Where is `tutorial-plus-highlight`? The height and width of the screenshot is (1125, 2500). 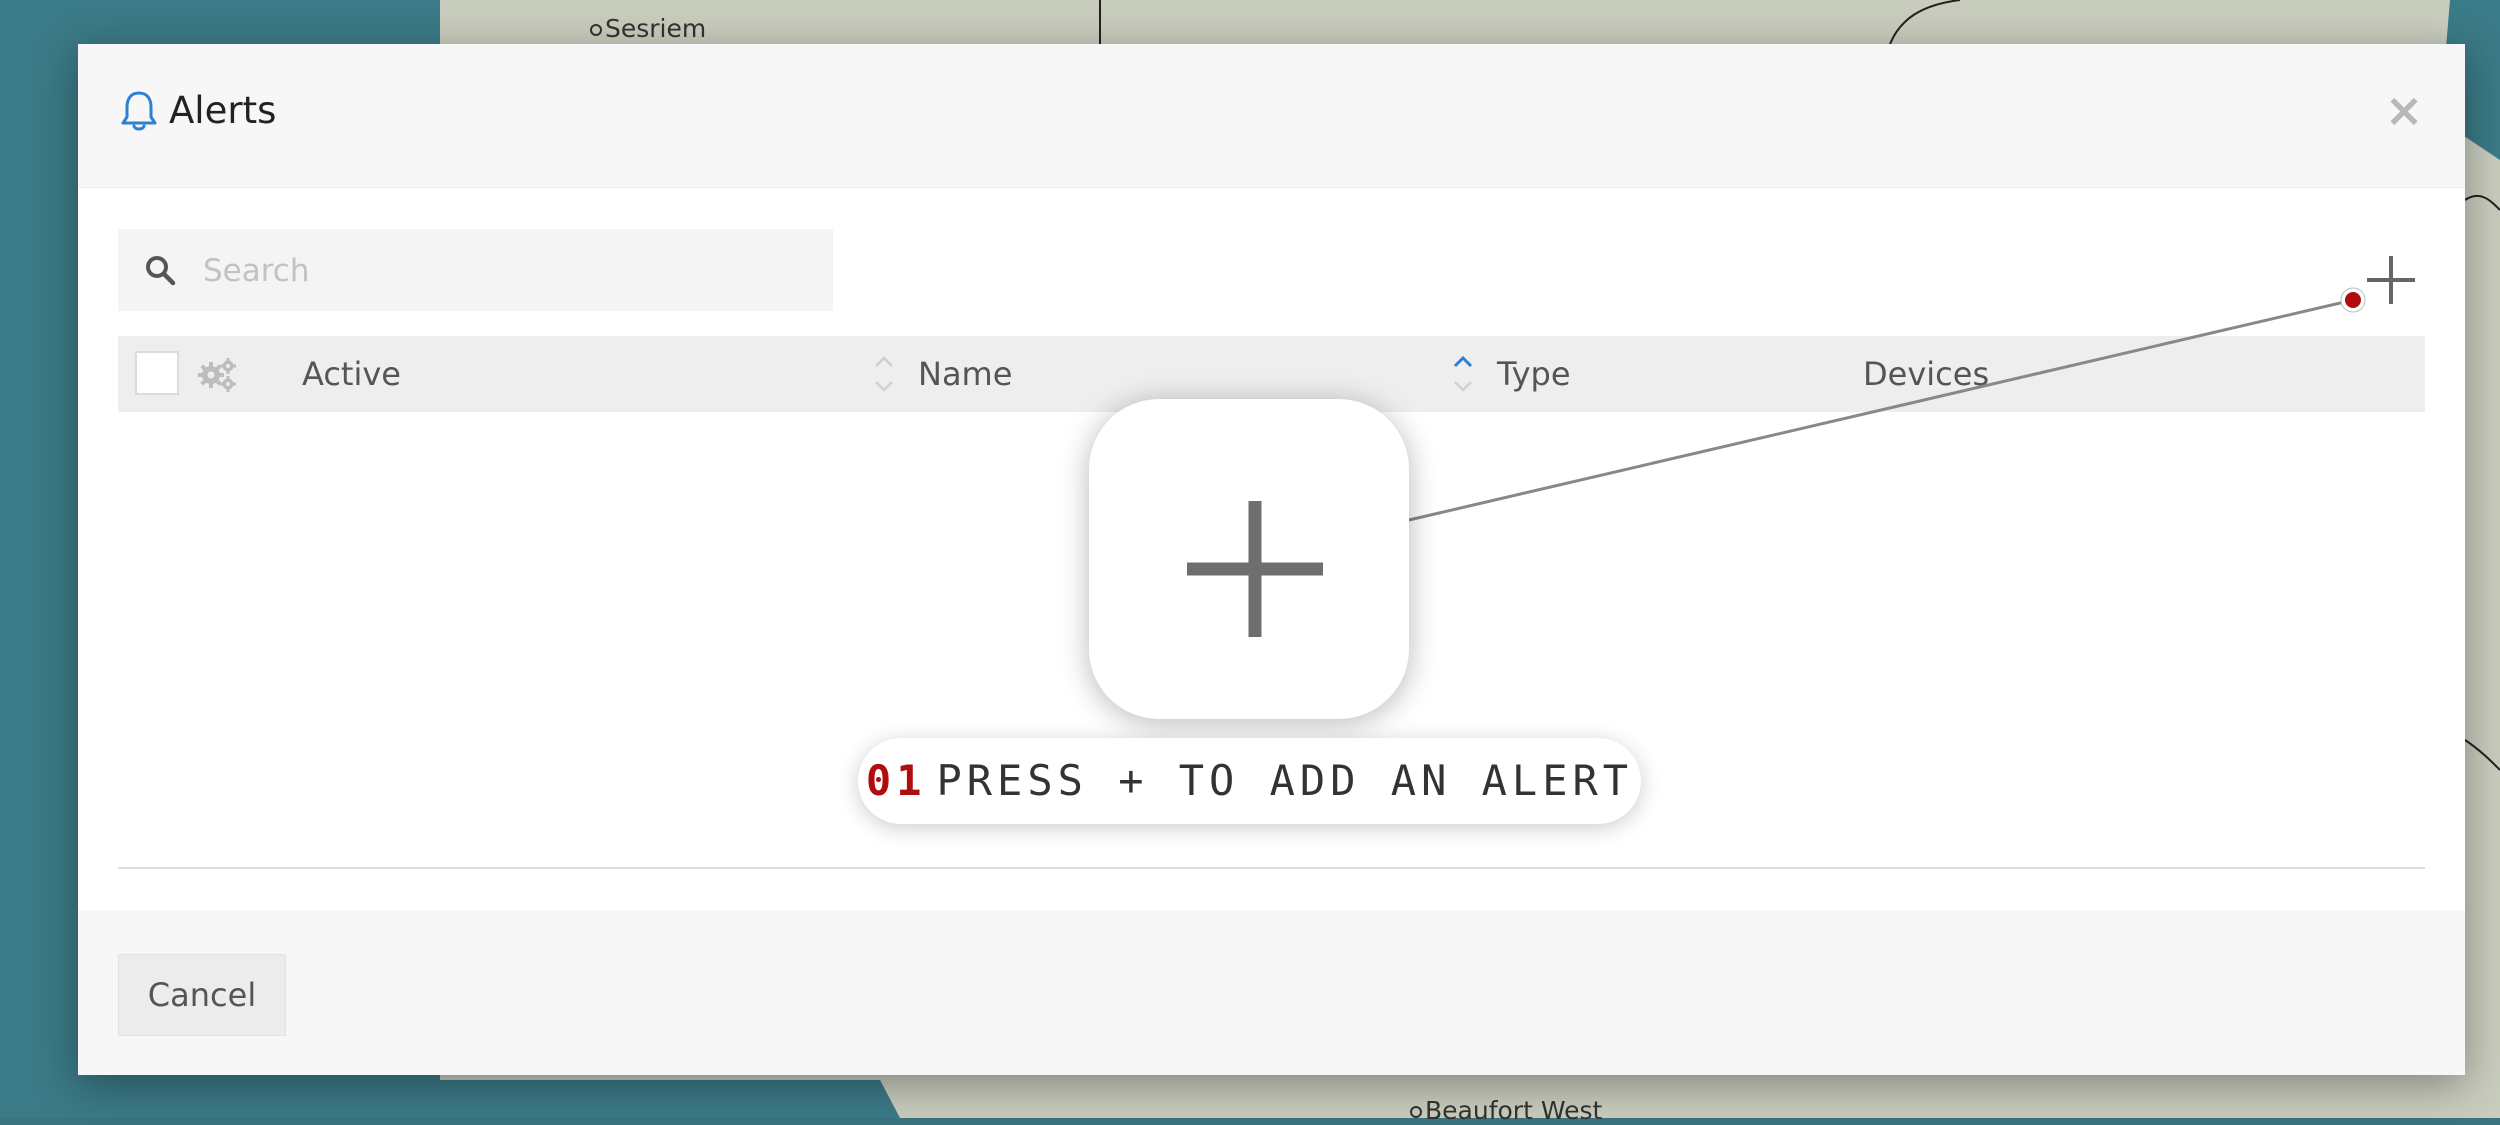
tutorial-plus-highlight is located at coordinates (1249, 559).